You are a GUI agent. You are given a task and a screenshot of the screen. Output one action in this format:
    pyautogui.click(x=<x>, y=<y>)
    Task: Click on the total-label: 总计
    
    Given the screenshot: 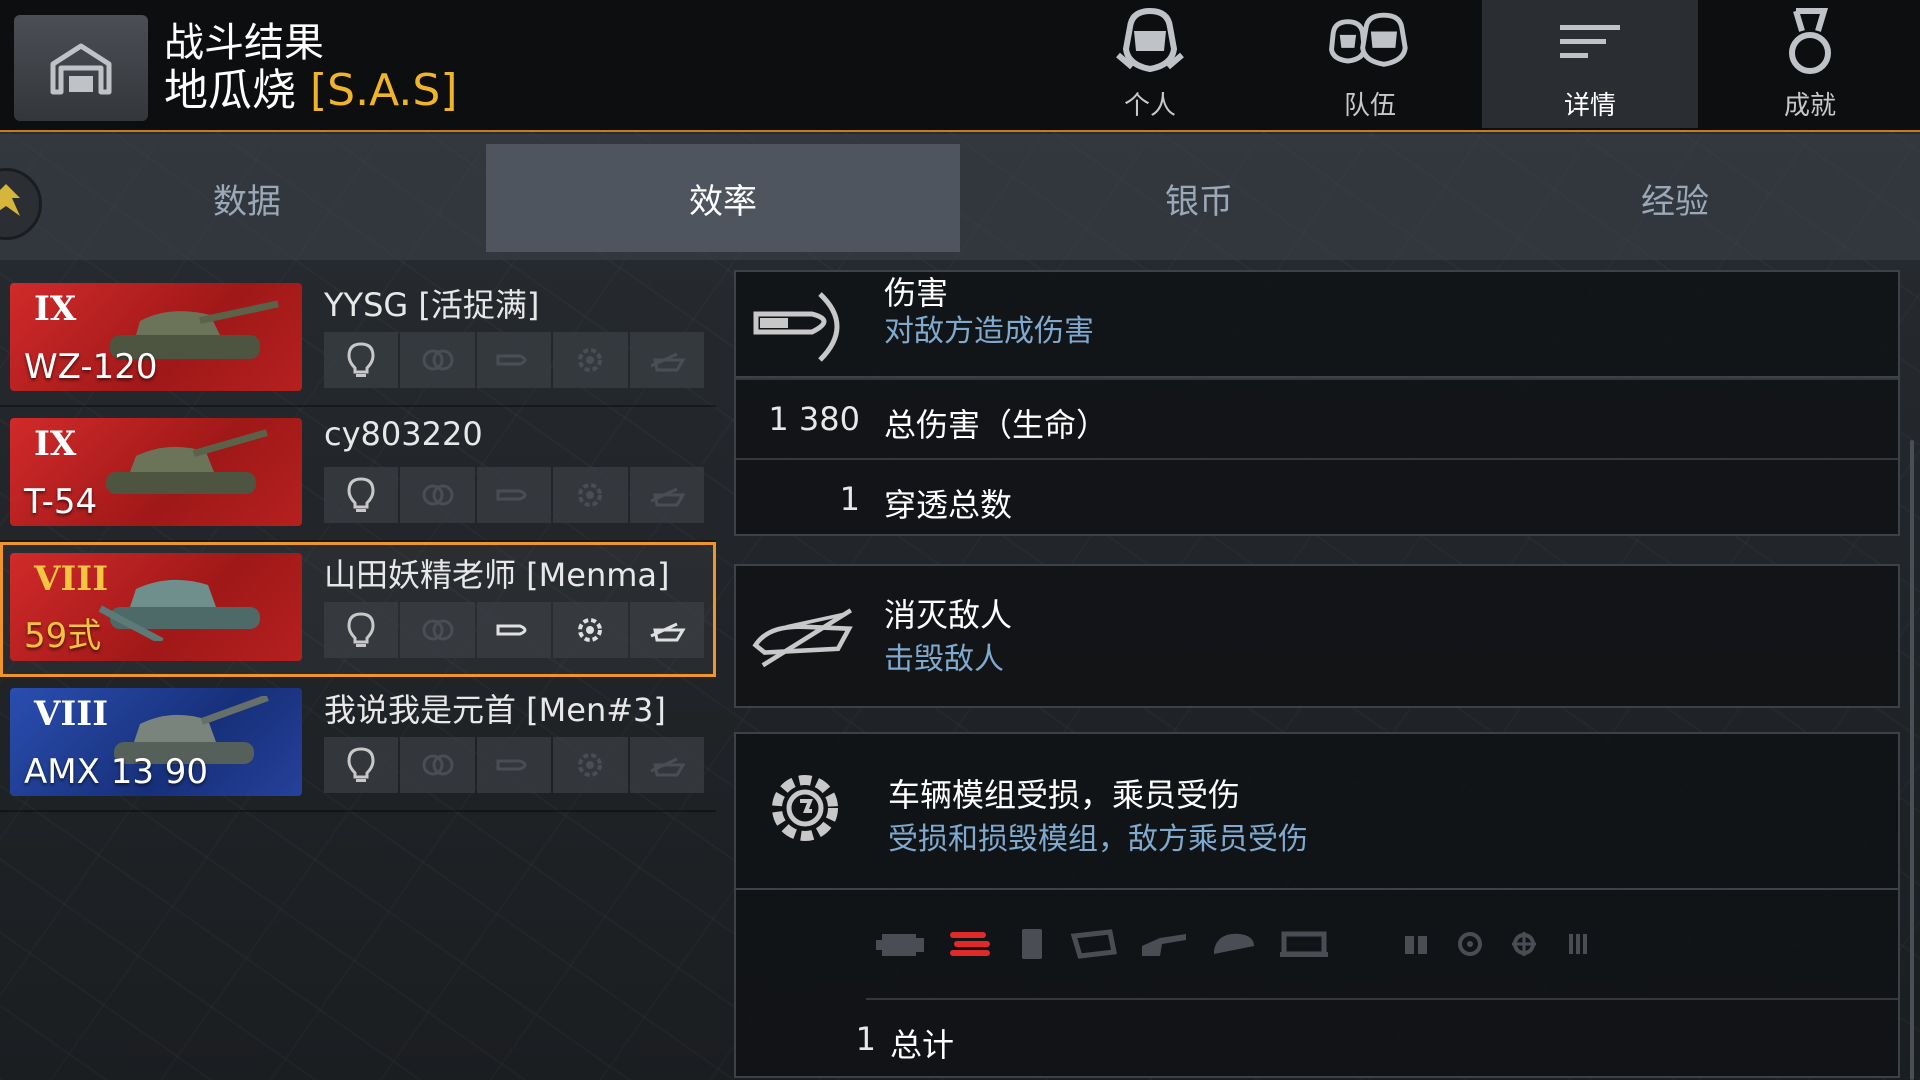 What is the action you would take?
    pyautogui.click(x=922, y=1045)
    